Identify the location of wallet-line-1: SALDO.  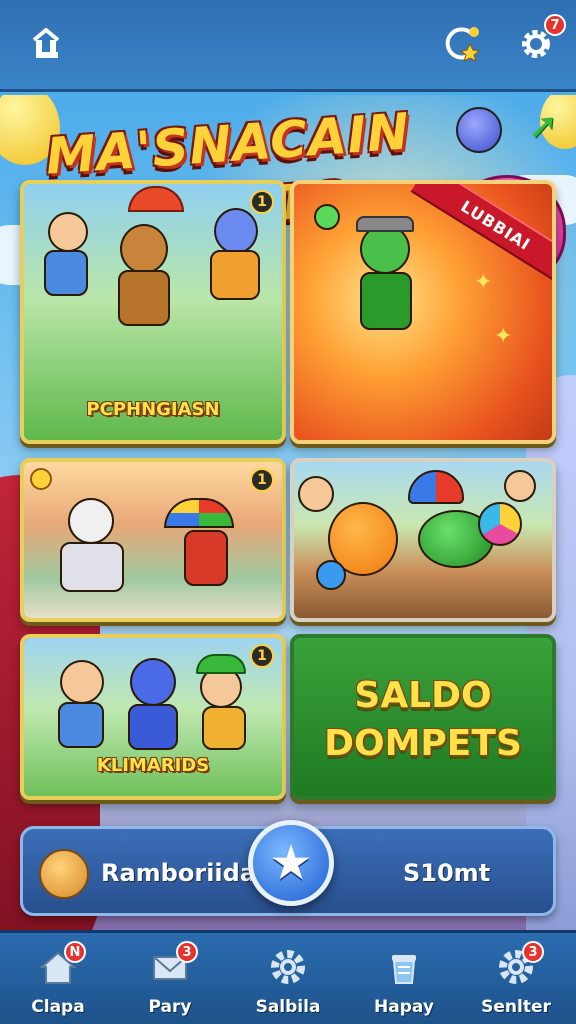
(423, 695).